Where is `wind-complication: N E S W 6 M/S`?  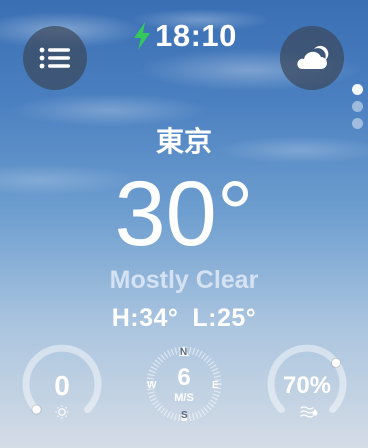
wind-complication: N E S W 6 M/S is located at coordinates (184, 384).